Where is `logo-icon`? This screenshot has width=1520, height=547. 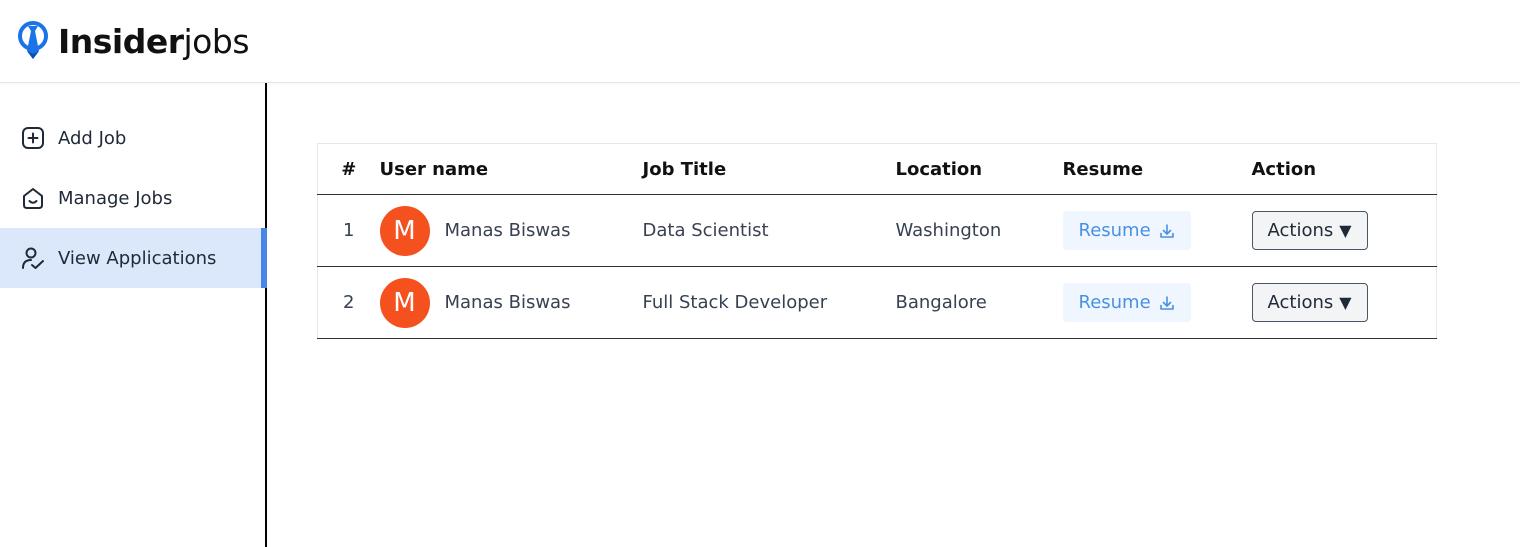 logo-icon is located at coordinates (33, 40).